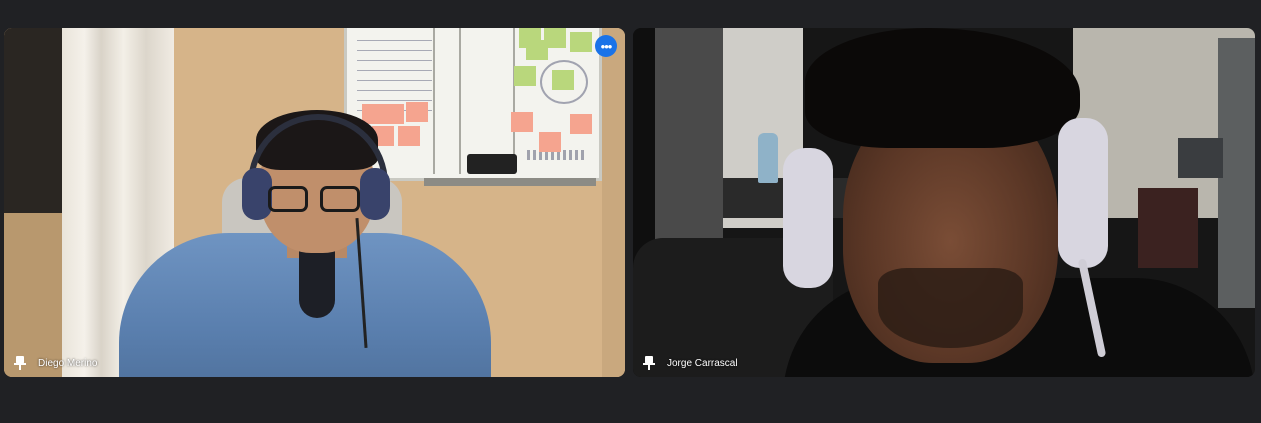 This screenshot has width=1261, height=423. Describe the element at coordinates (613, 202) in the screenshot. I see `door` at that location.